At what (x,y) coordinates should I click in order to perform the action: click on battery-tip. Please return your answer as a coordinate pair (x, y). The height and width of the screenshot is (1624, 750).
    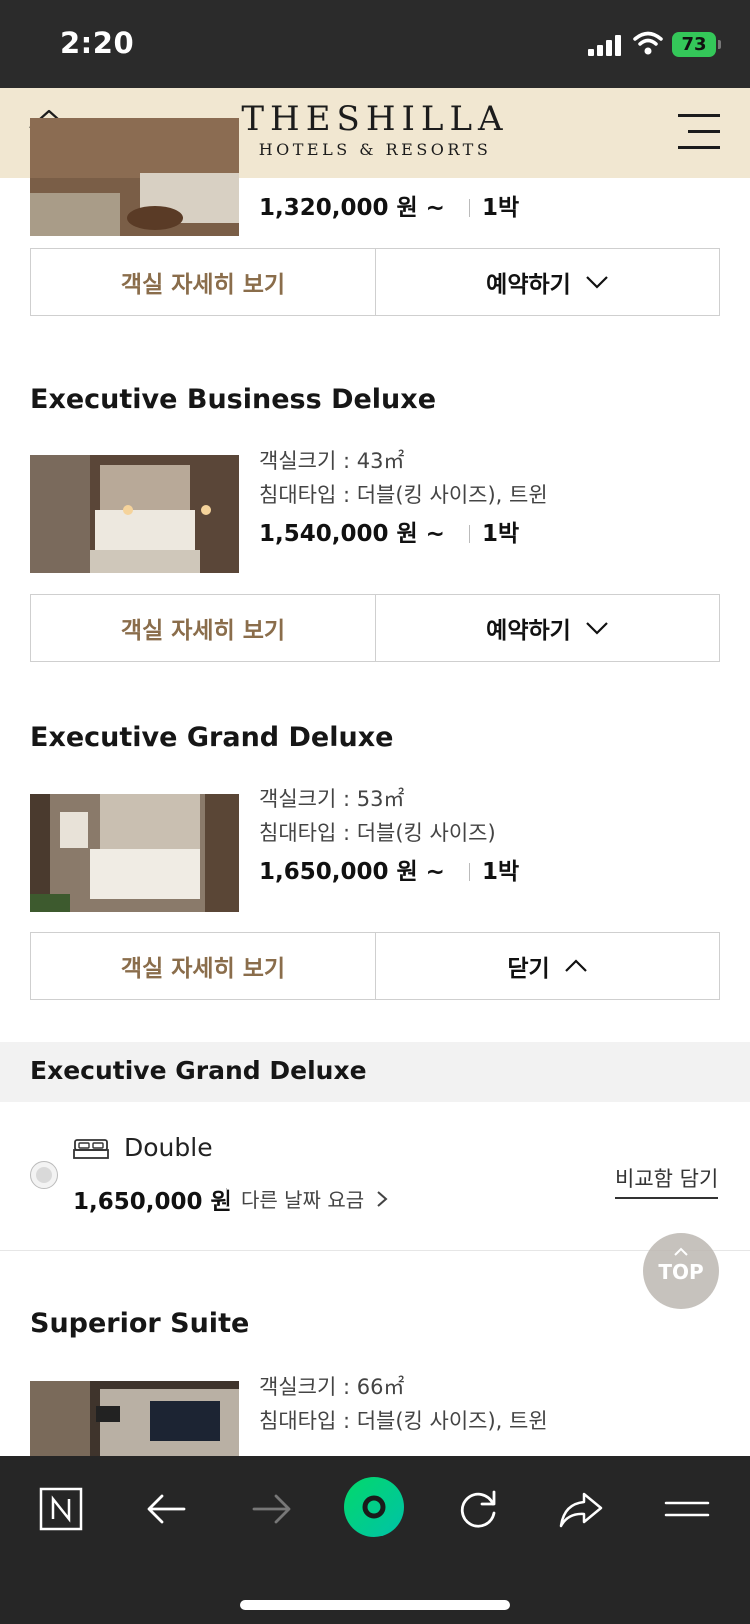
    Looking at the image, I should click on (719, 44).